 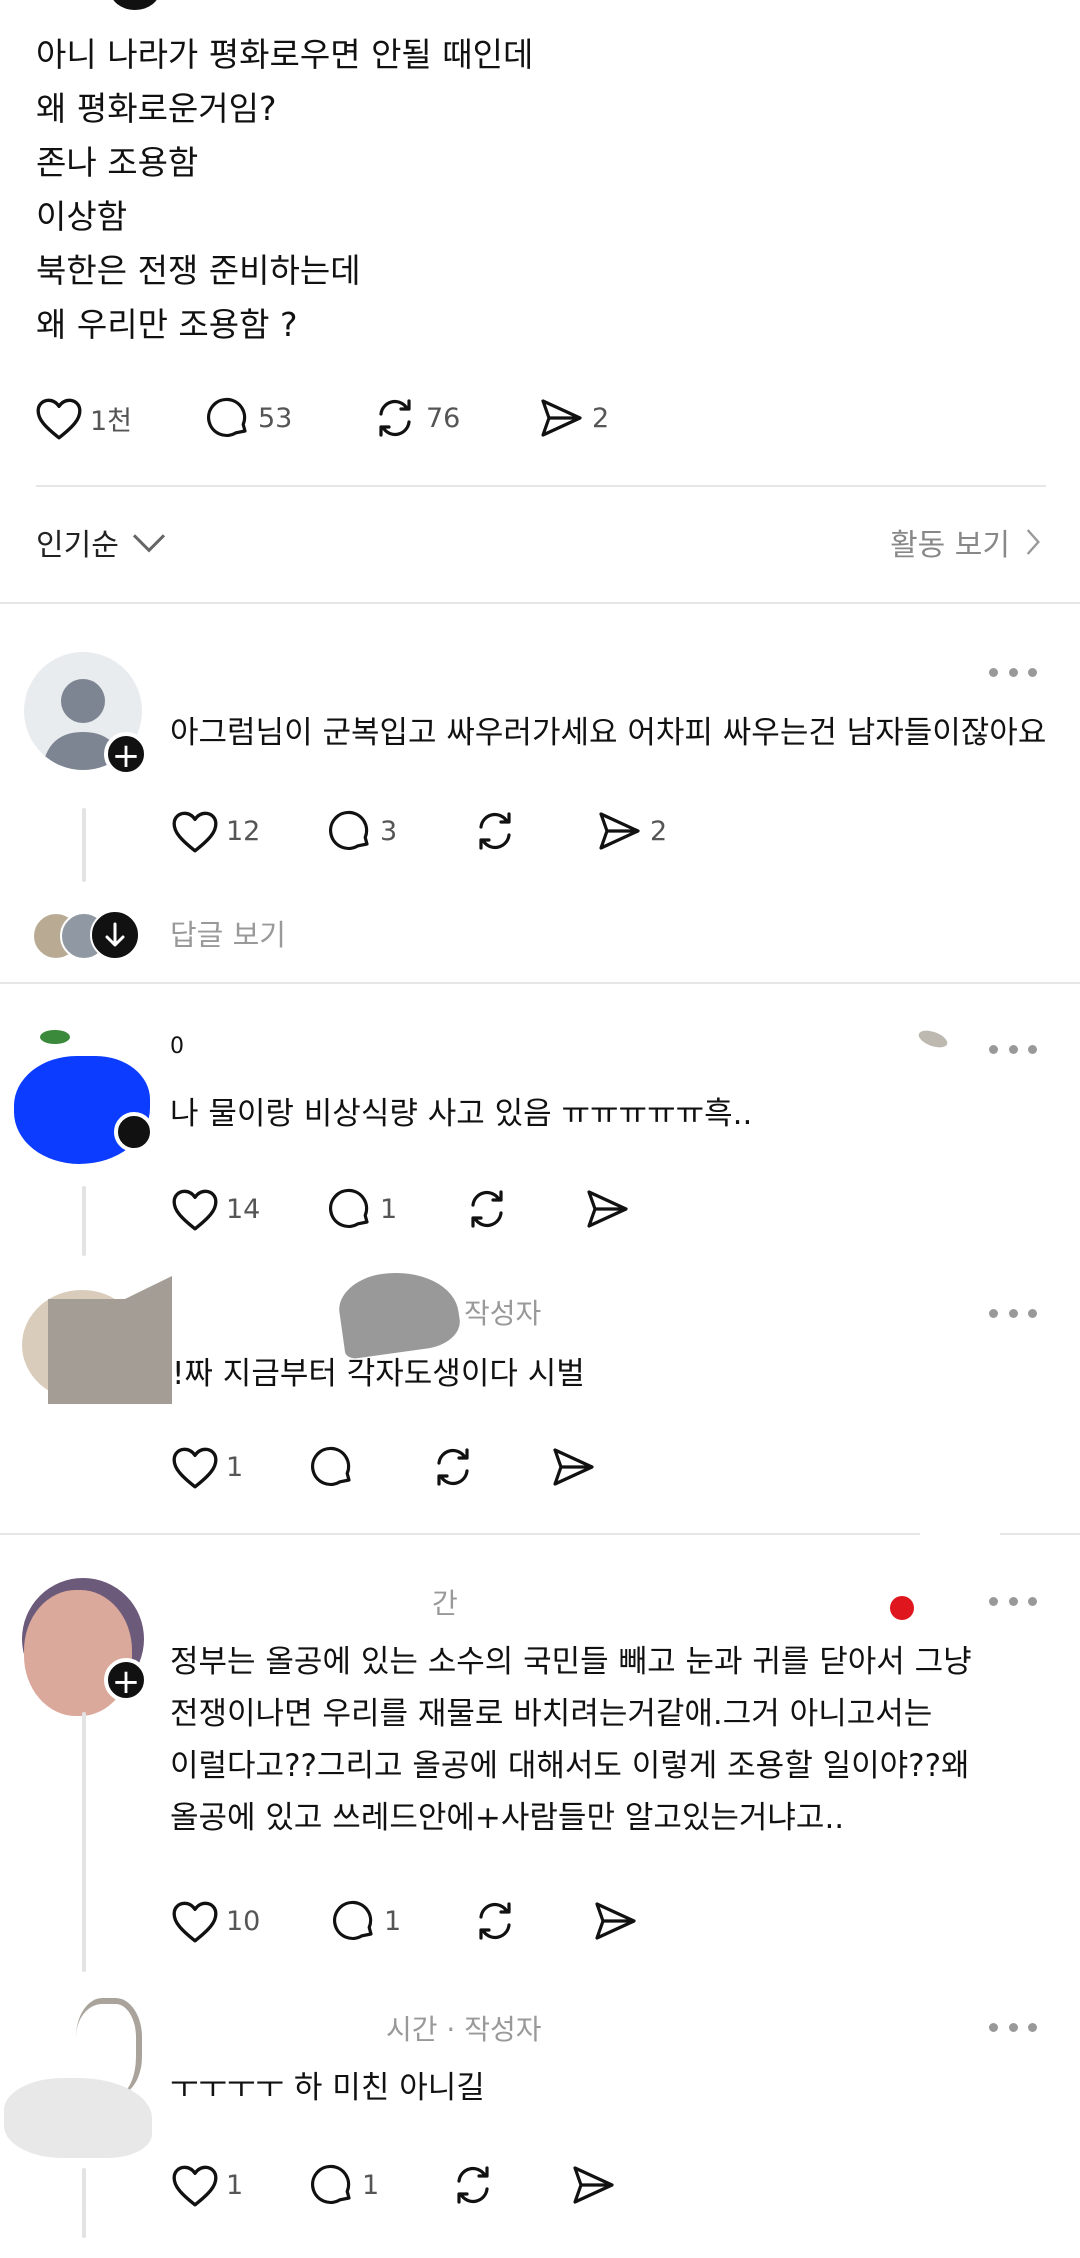 I want to click on timestamp-author: 시간 · 작성자, so click(x=464, y=2029).